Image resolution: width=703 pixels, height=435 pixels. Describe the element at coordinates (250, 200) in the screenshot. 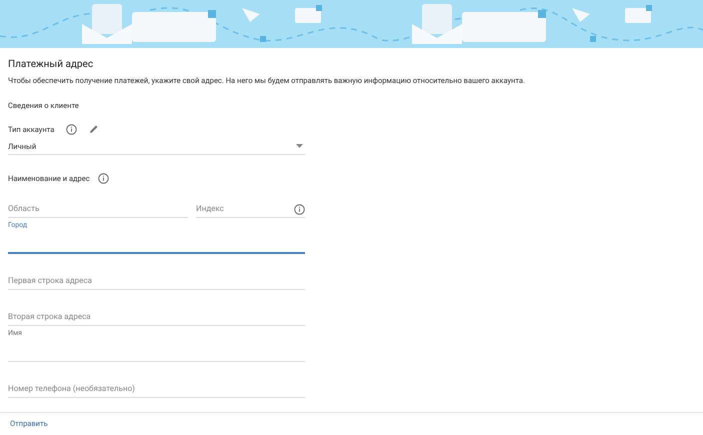

I see `text-field: Индекс` at that location.